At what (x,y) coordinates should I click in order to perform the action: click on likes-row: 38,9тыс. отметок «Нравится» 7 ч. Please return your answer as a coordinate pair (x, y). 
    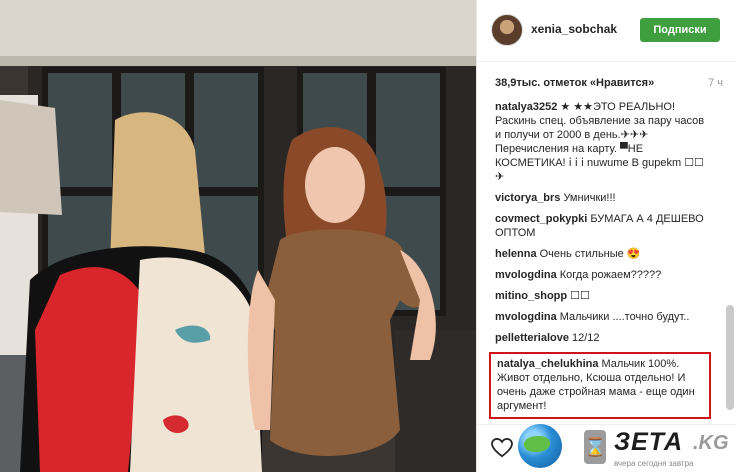
    Looking at the image, I should click on (610, 84).